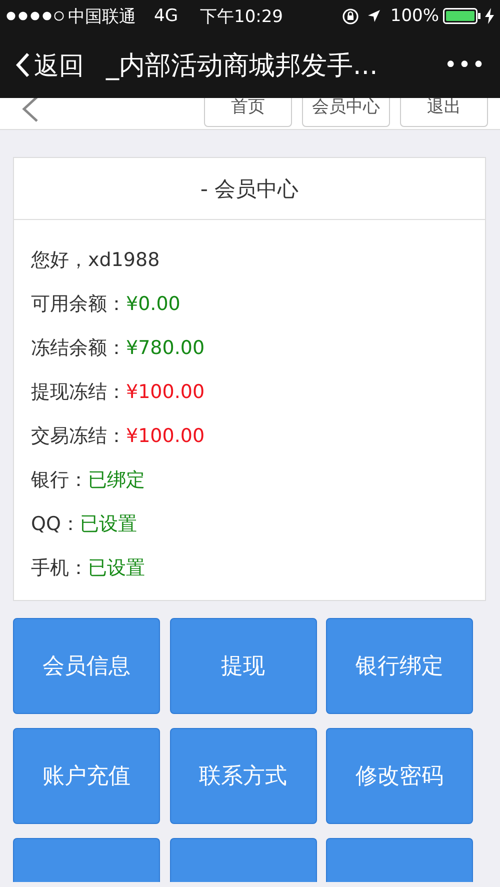  I want to click on nav-link: 首页, so click(248, 112).